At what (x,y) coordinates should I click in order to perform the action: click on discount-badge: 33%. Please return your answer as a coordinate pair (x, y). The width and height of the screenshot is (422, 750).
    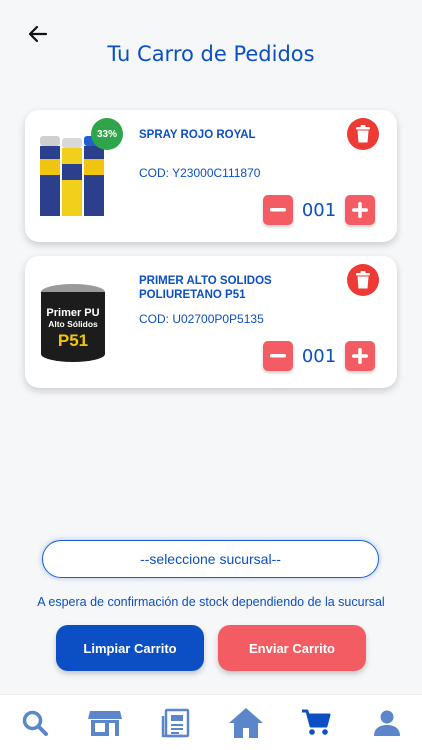
    Looking at the image, I should click on (107, 134).